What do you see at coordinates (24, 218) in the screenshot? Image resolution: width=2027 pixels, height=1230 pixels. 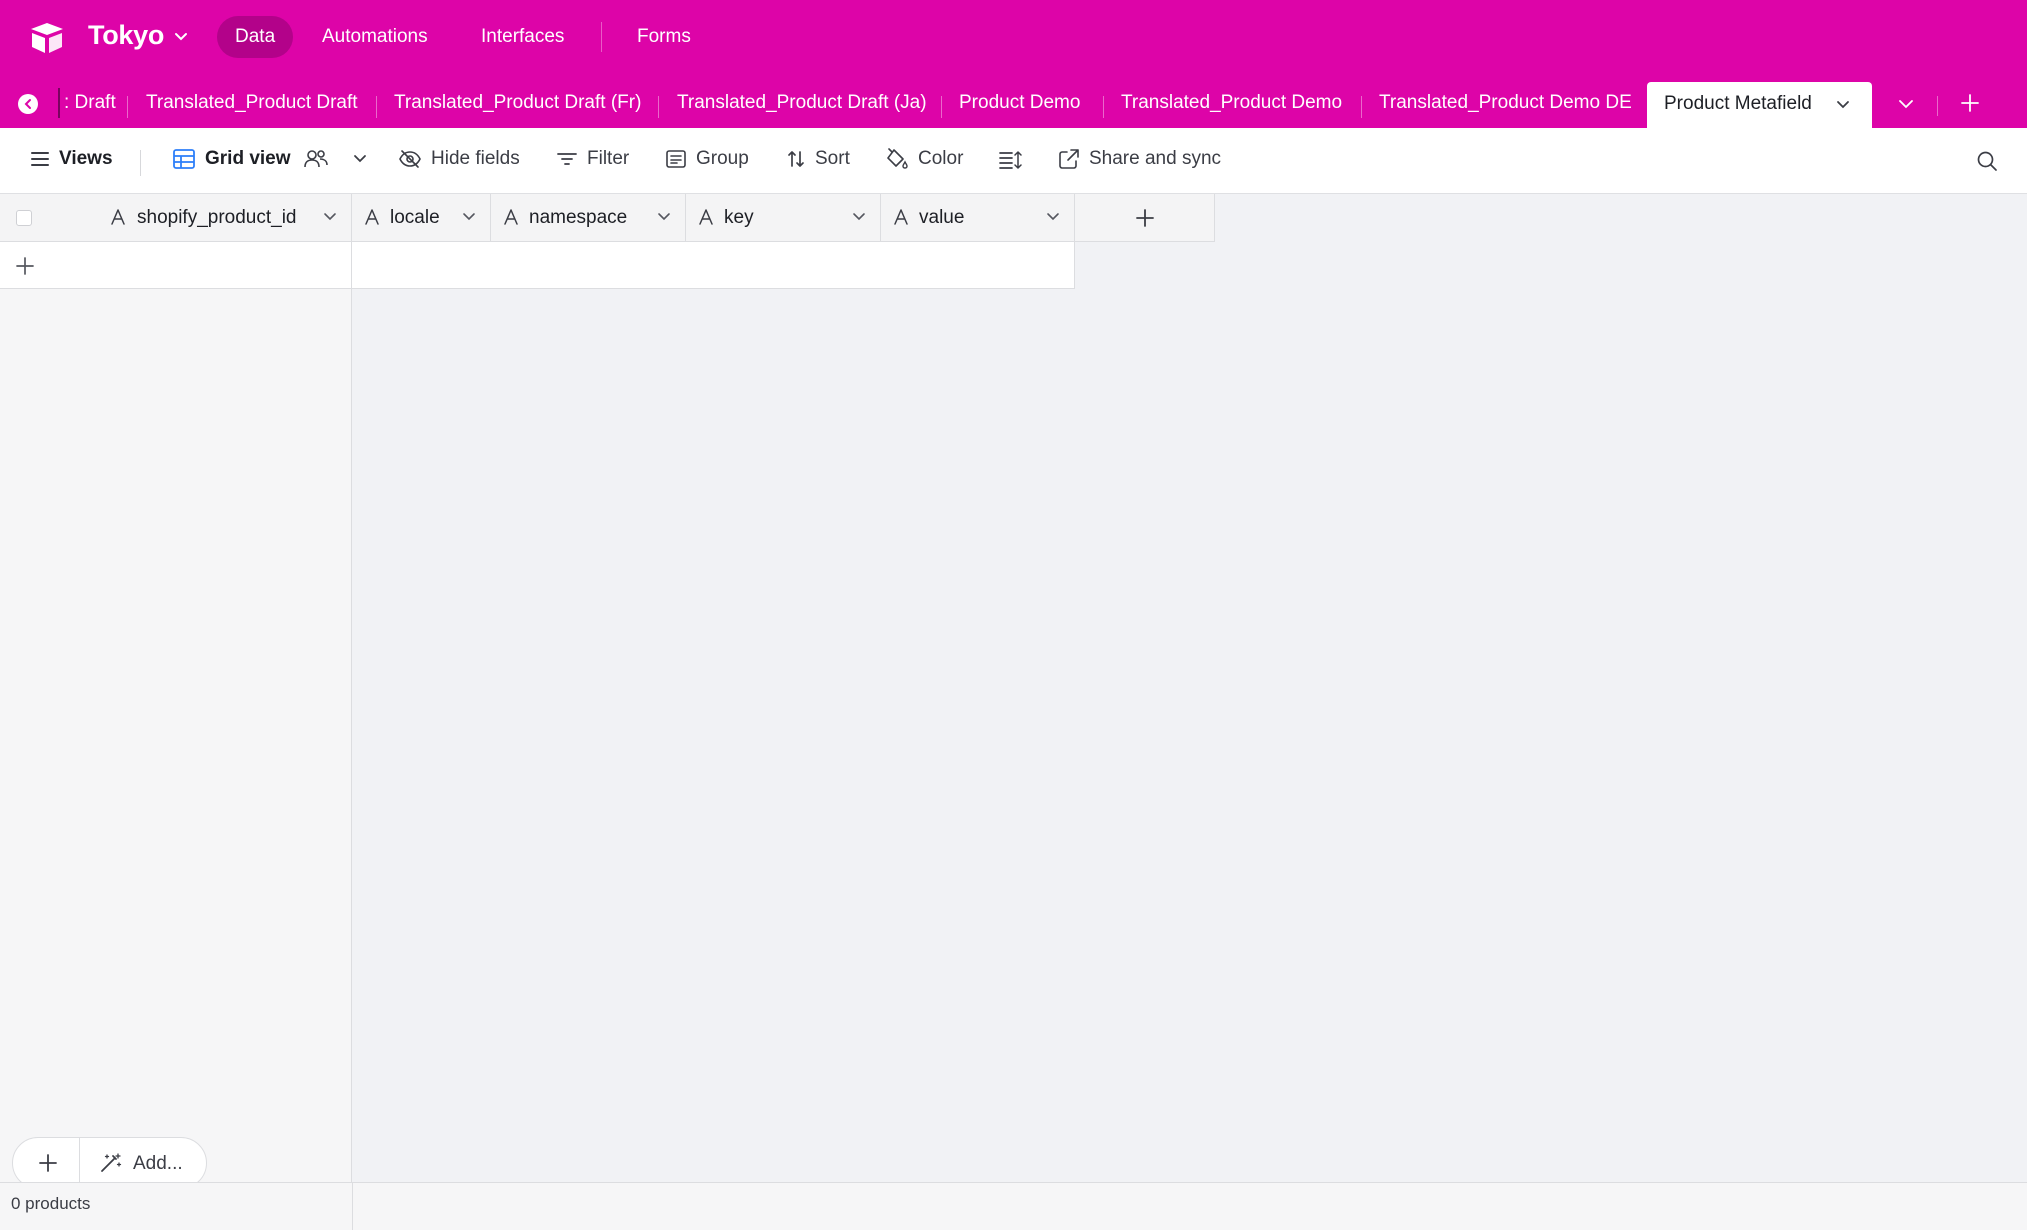 I see `select-all-checkbox` at bounding box center [24, 218].